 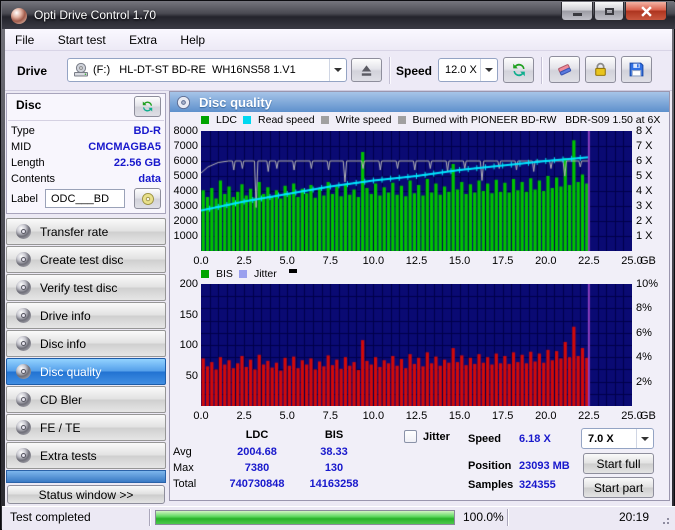 What do you see at coordinates (257, 435) in the screenshot?
I see `results-col-ldc: LDC` at bounding box center [257, 435].